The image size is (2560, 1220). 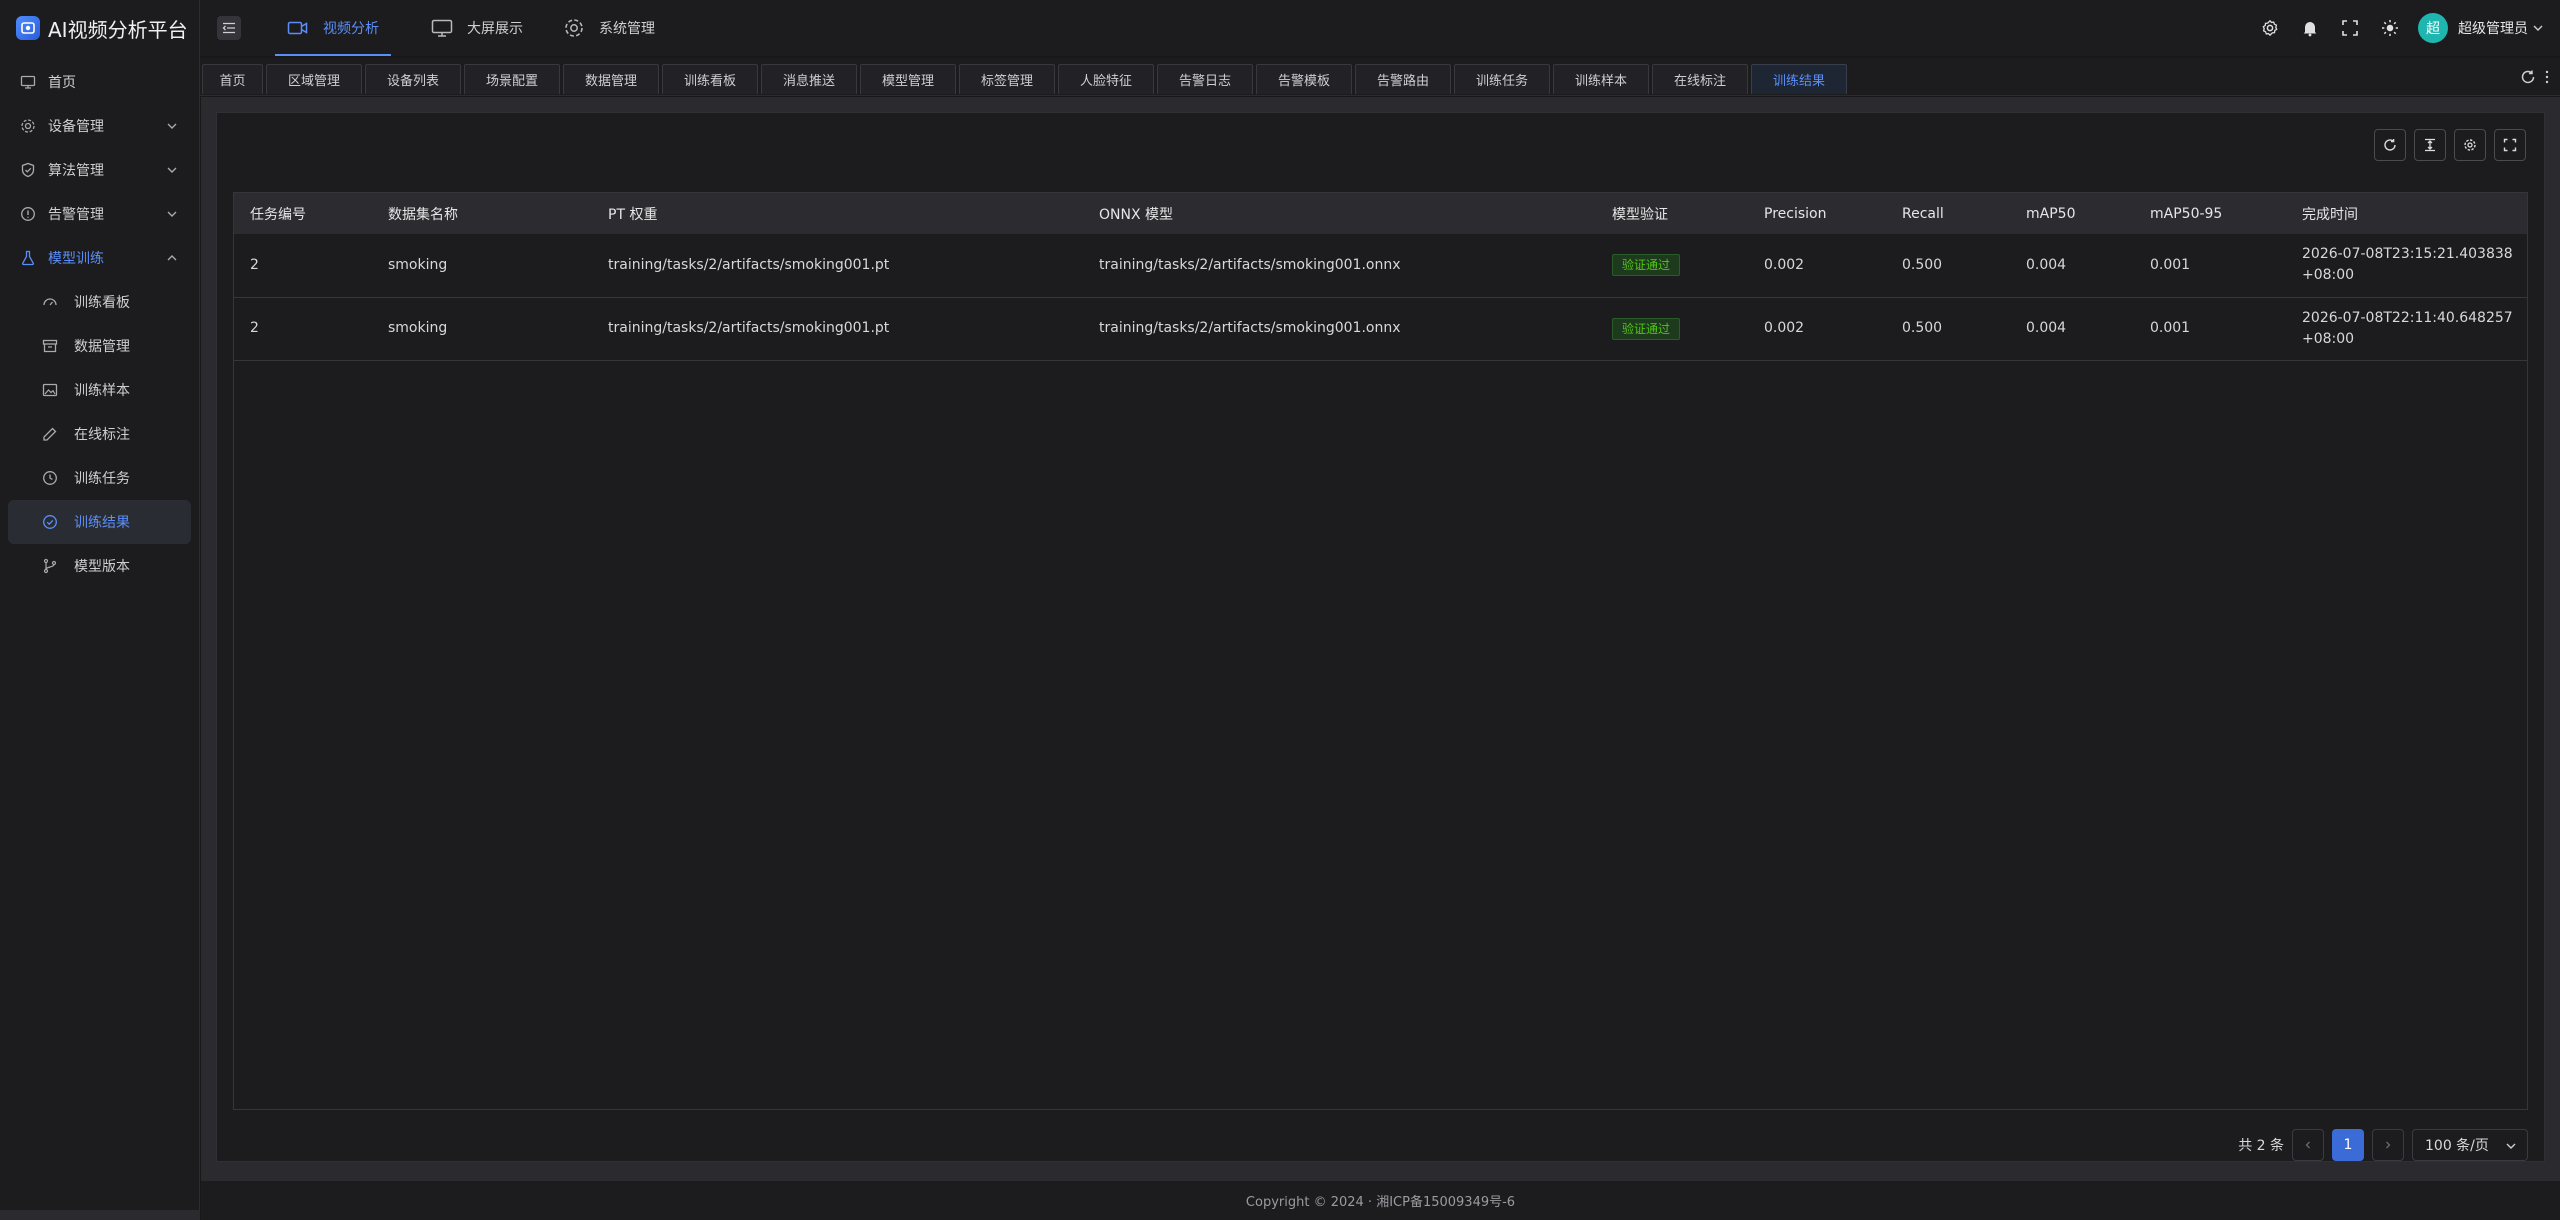 I want to click on sidebar-item-label: 模型训练, so click(x=76, y=259).